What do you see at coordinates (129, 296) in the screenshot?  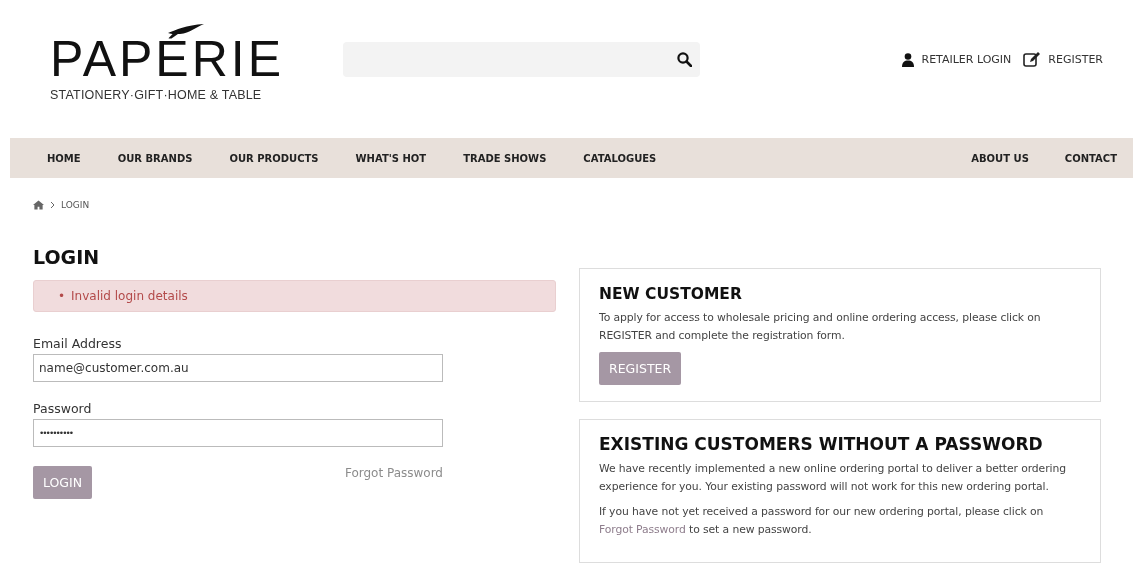 I see `error-message: Invalid login details` at bounding box center [129, 296].